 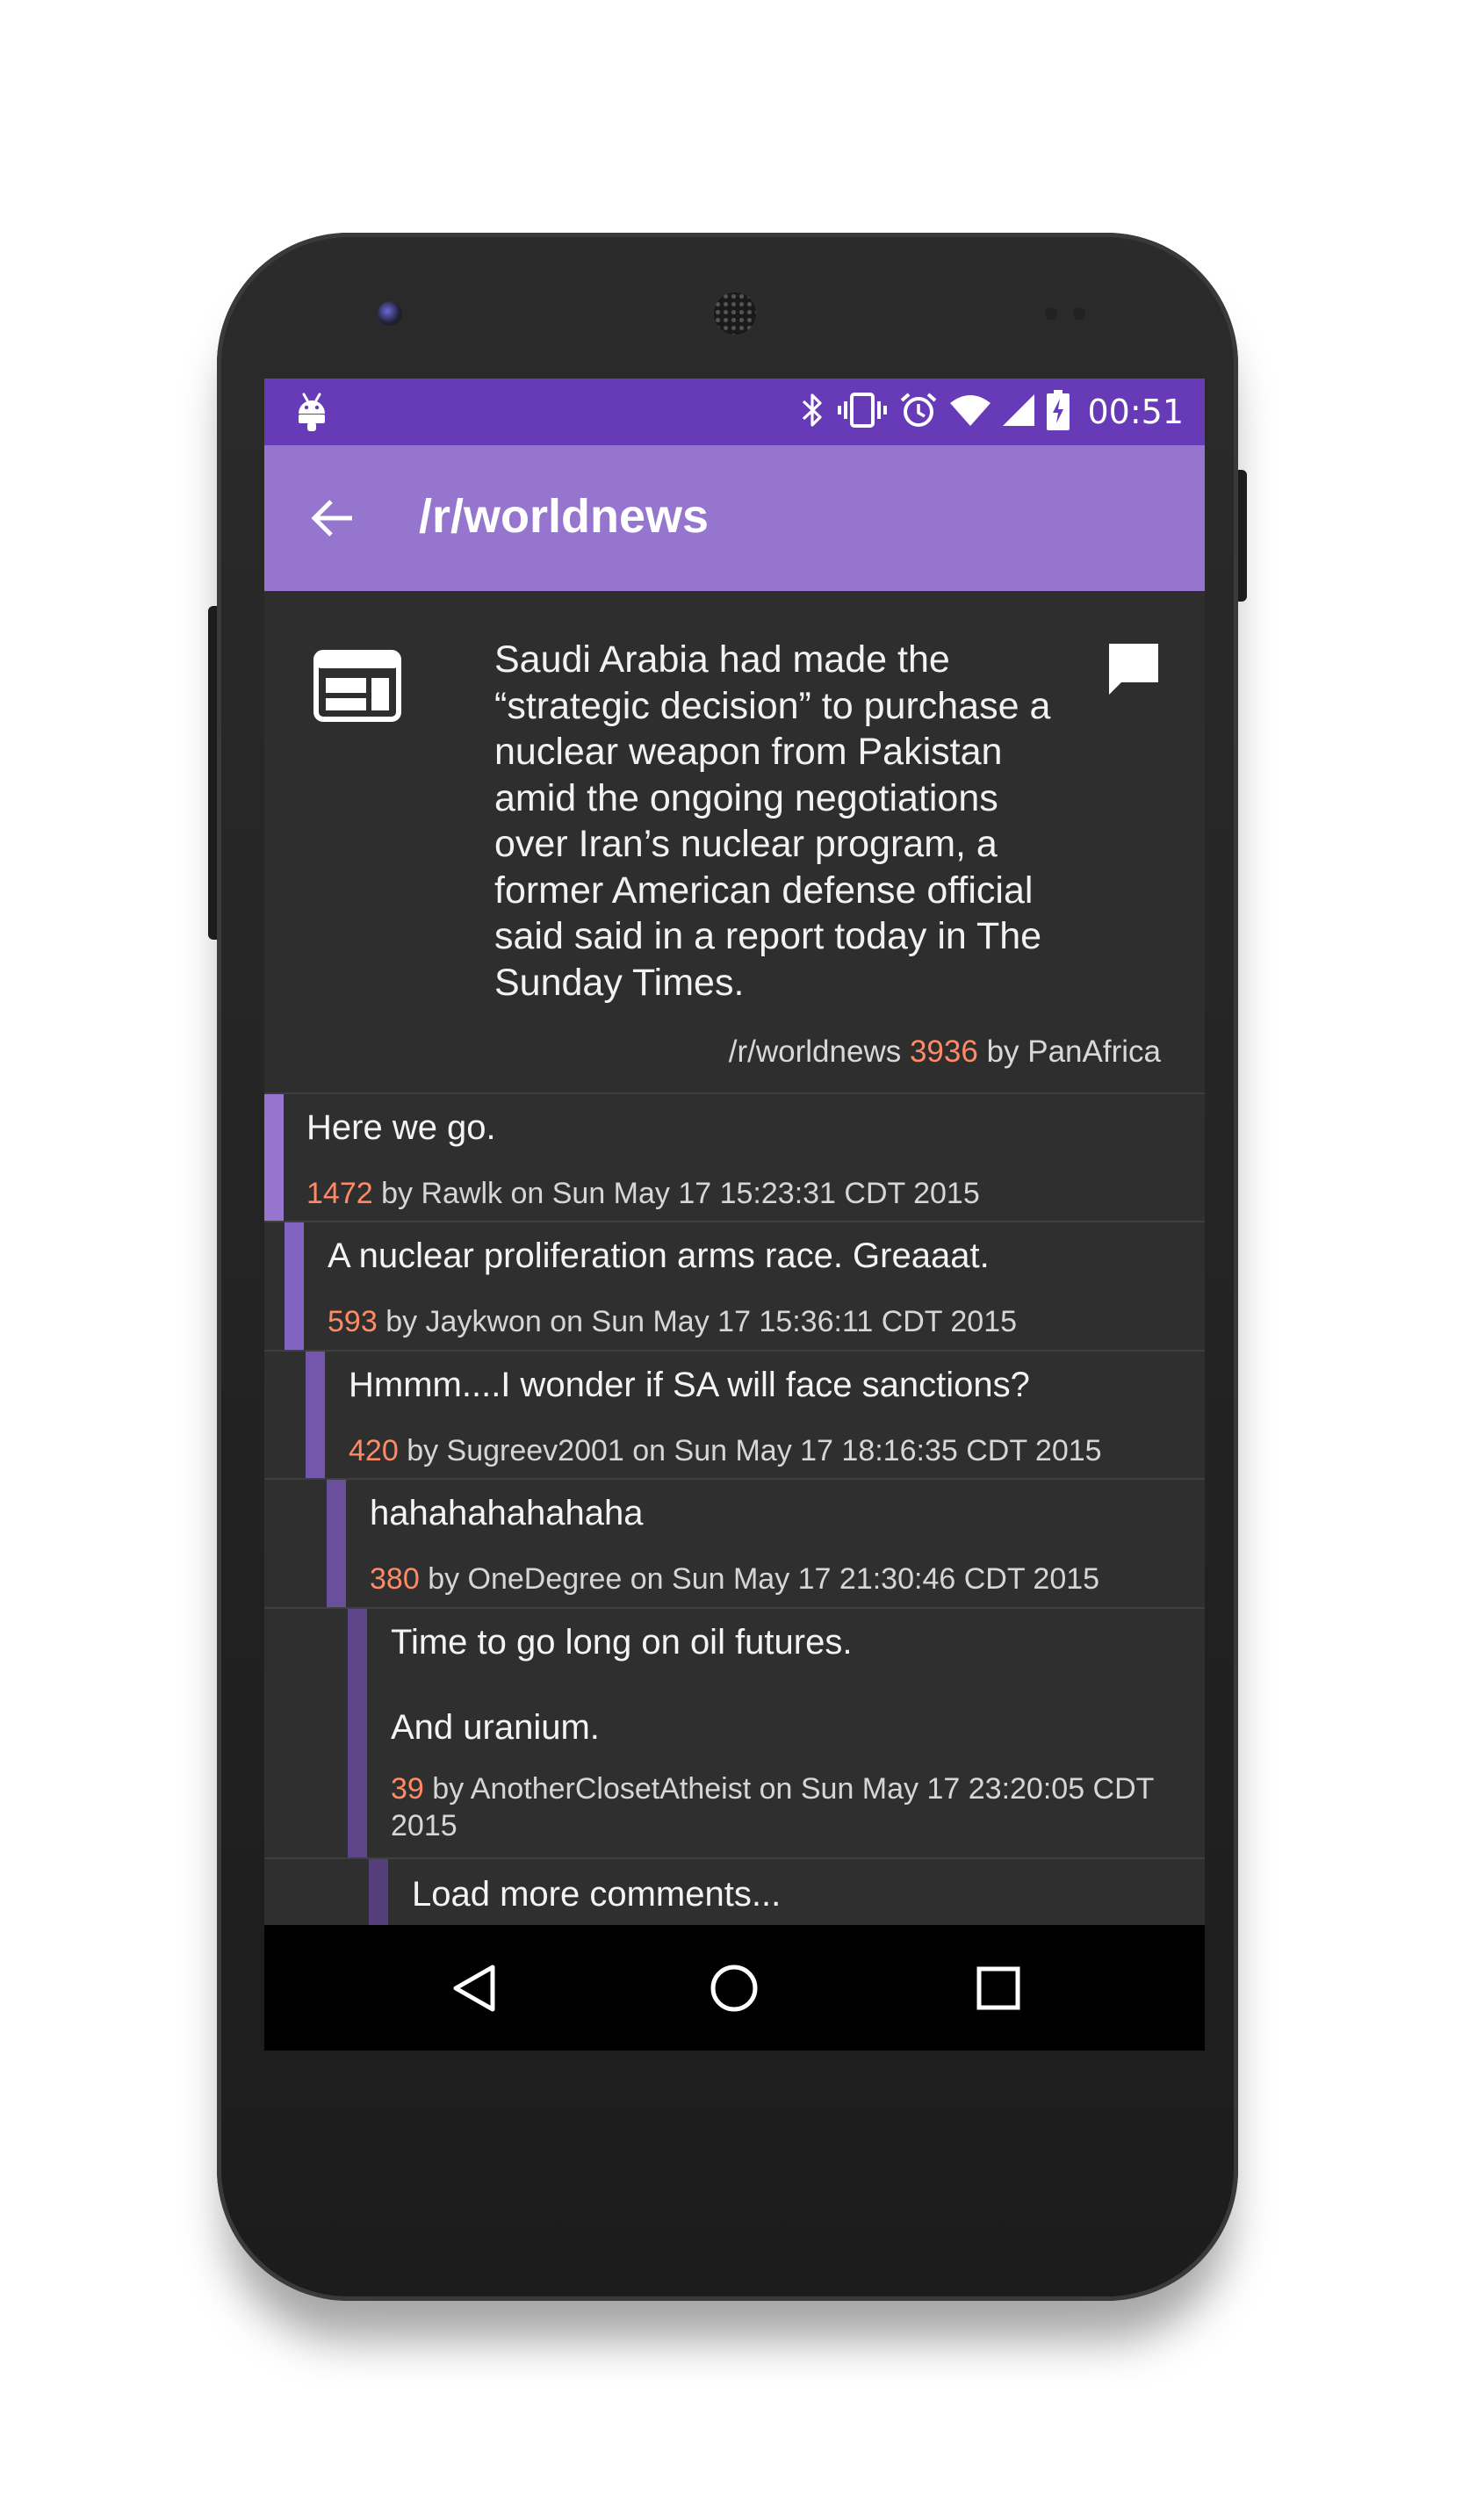 I want to click on post-score: 3936, so click(x=943, y=1052).